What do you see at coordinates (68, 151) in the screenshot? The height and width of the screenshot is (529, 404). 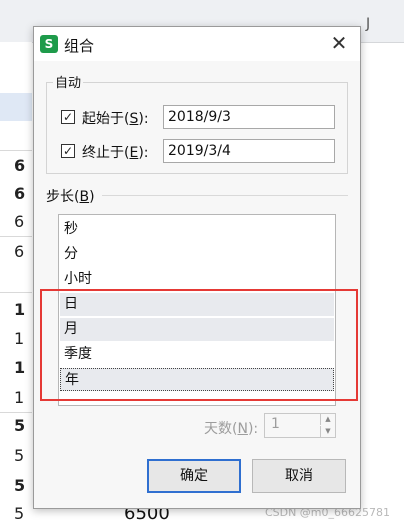 I see `end-checkbox: ✓` at bounding box center [68, 151].